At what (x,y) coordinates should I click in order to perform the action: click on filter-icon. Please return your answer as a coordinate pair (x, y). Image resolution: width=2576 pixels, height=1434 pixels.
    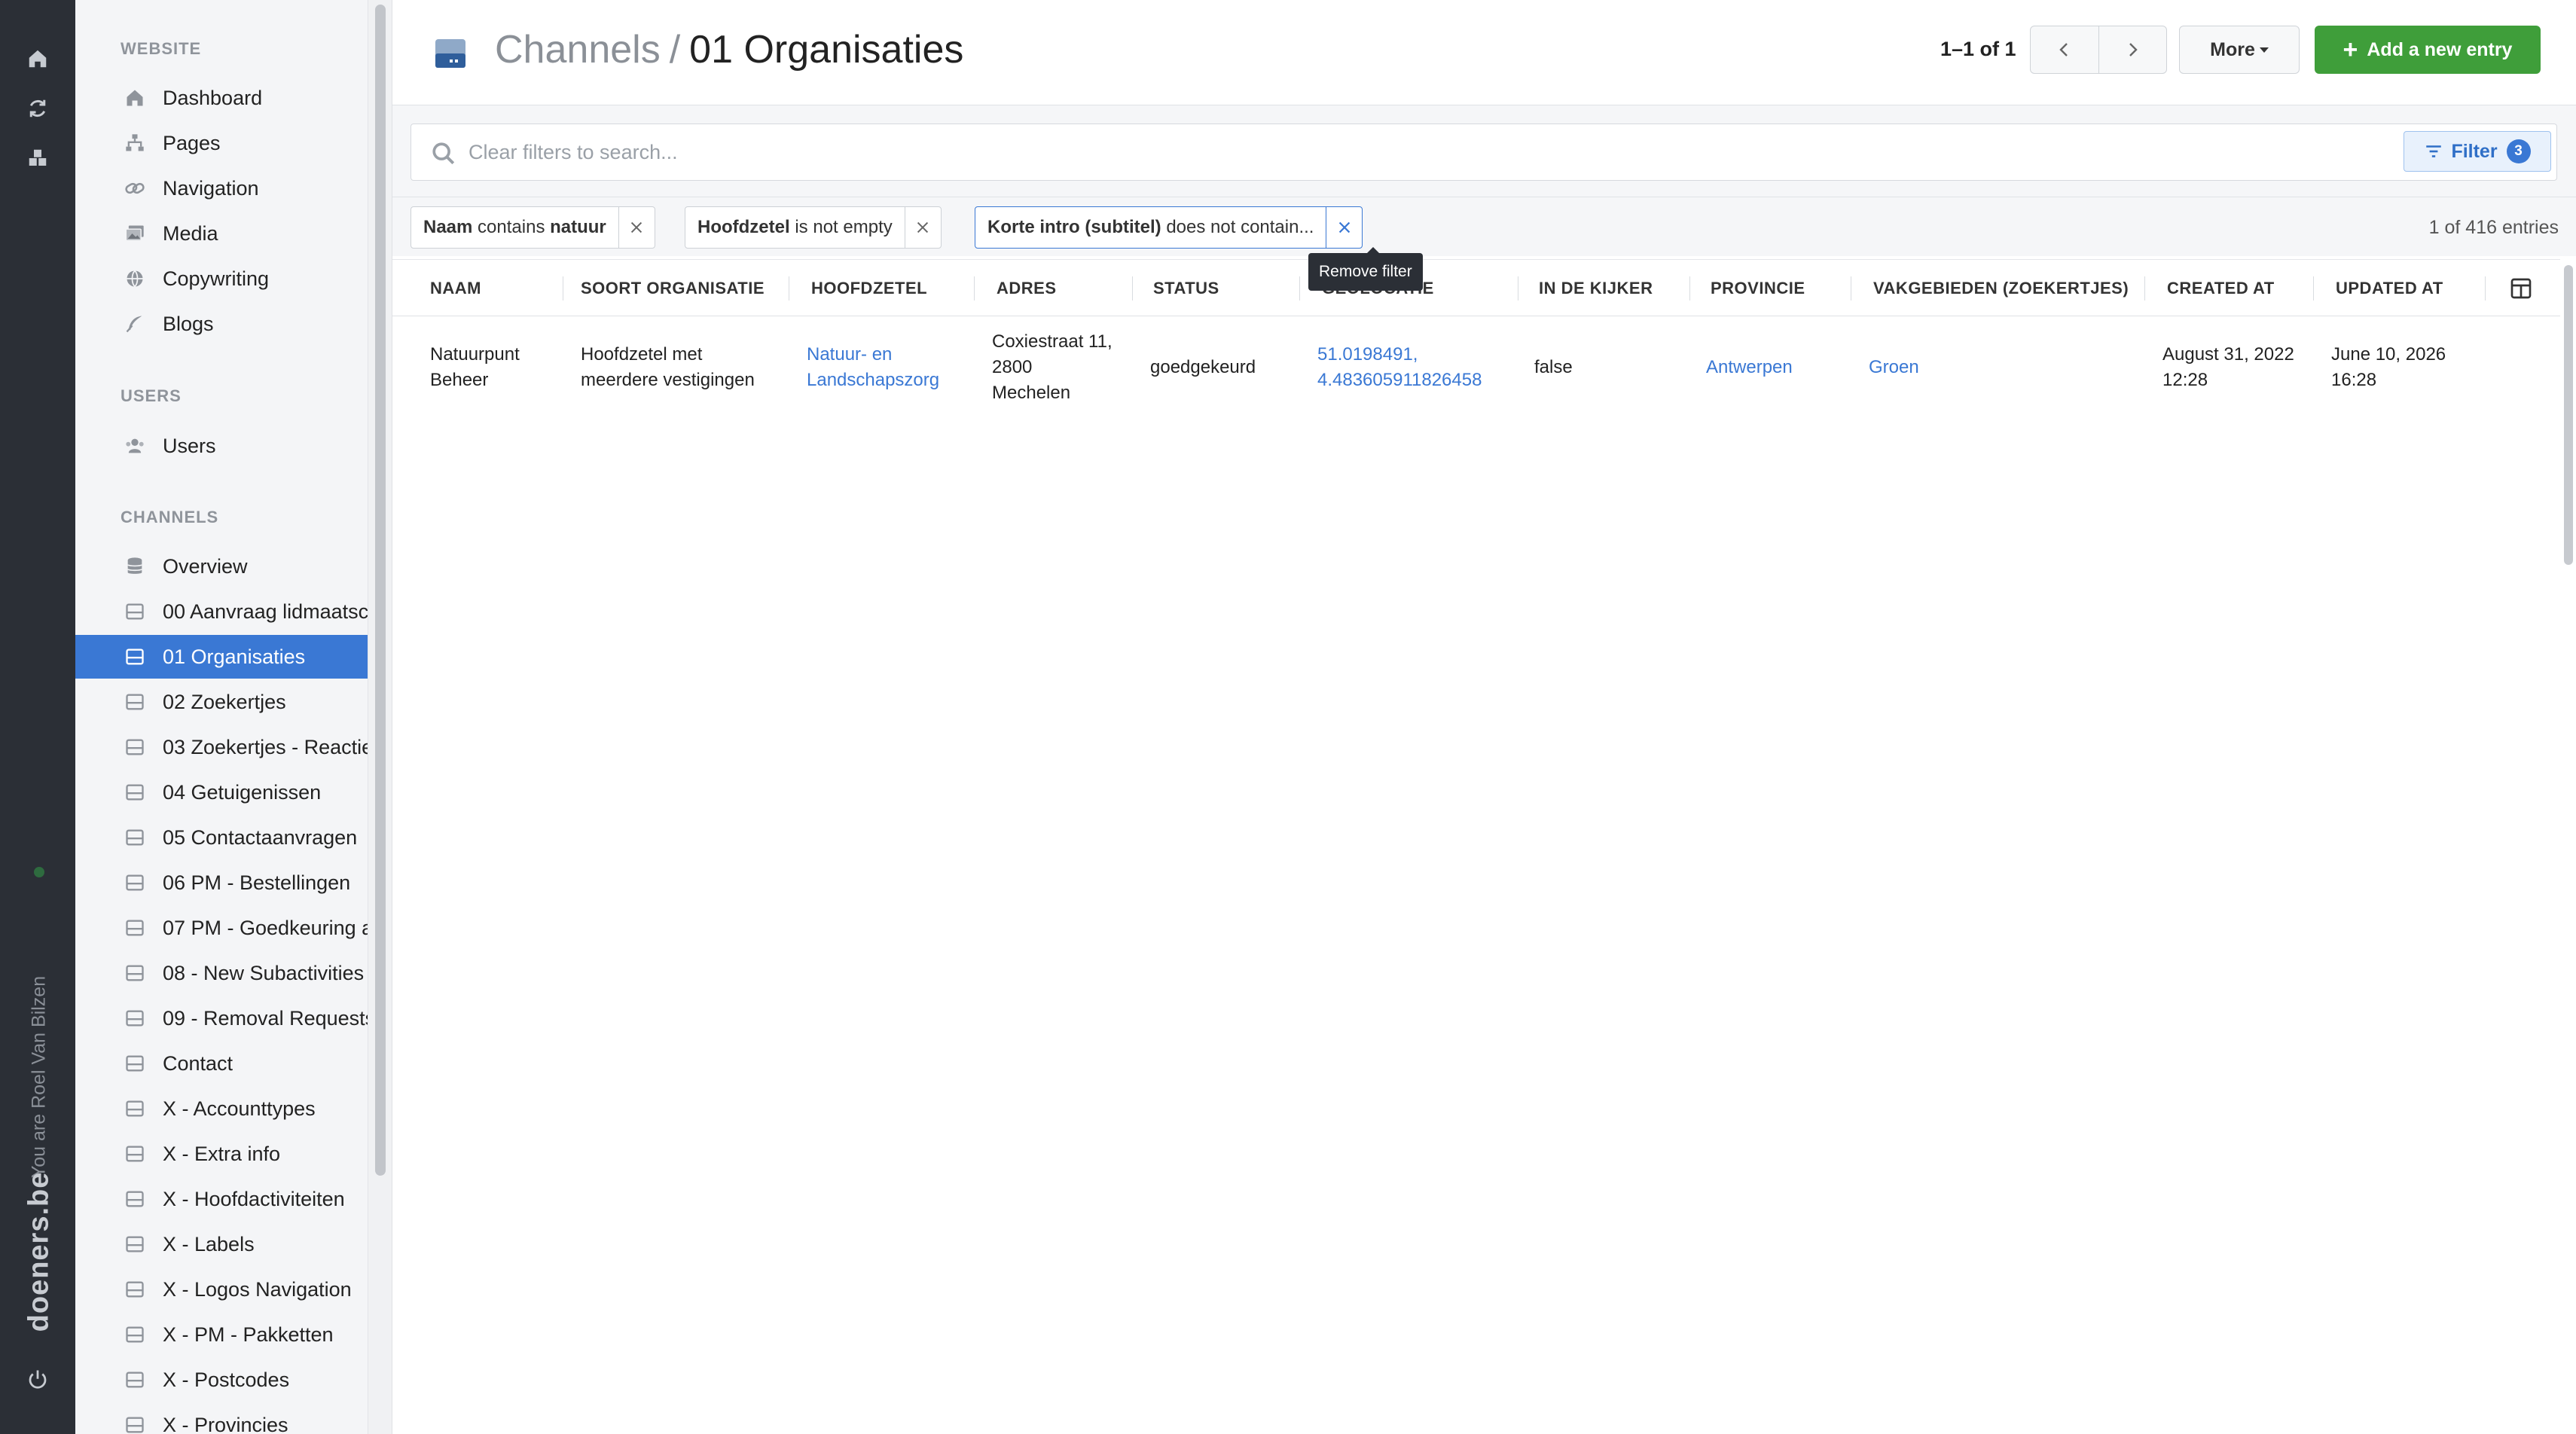
    Looking at the image, I should click on (2434, 151).